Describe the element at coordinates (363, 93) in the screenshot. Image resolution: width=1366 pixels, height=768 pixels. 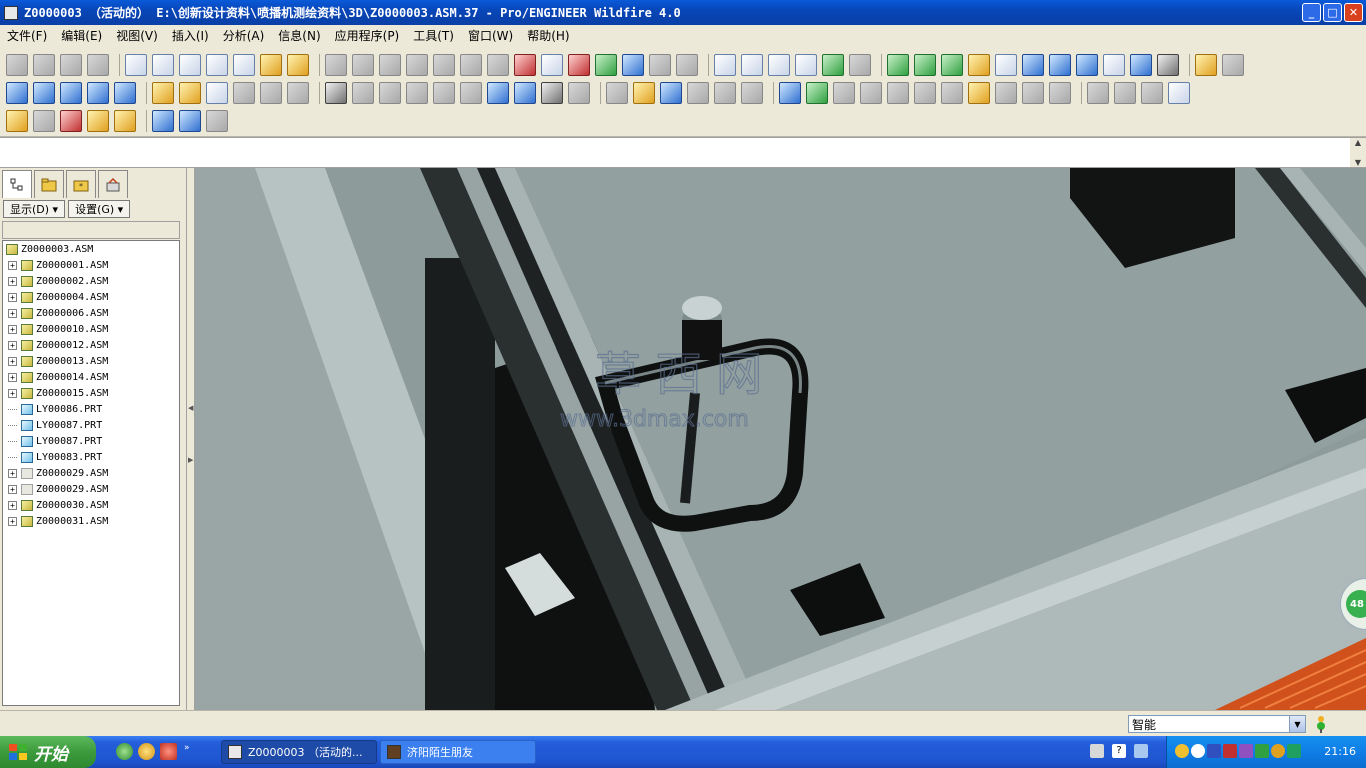
I see `redo-icon` at that location.